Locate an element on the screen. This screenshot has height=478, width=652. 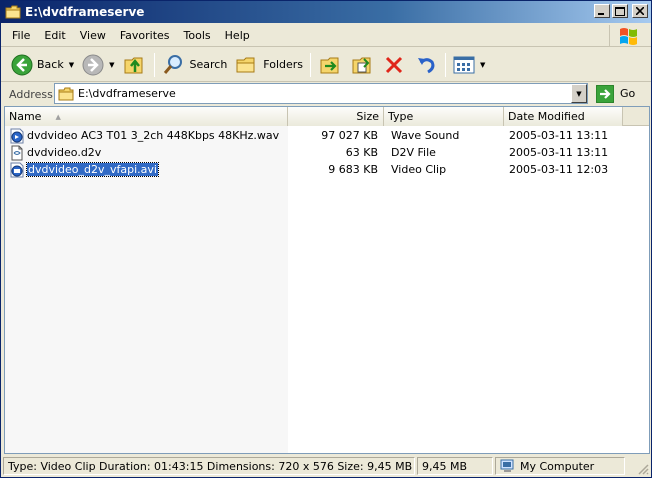
status-location: My Computer is located at coordinates (560, 466).